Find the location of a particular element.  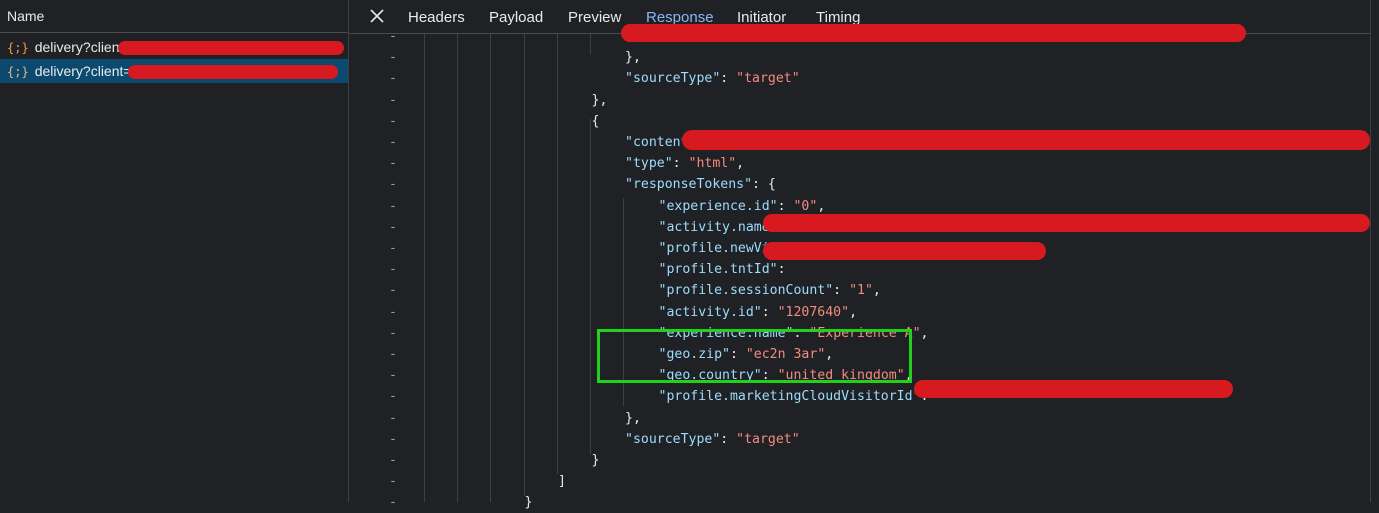

code-text: "profile.tntId": is located at coordinates (722, 269).